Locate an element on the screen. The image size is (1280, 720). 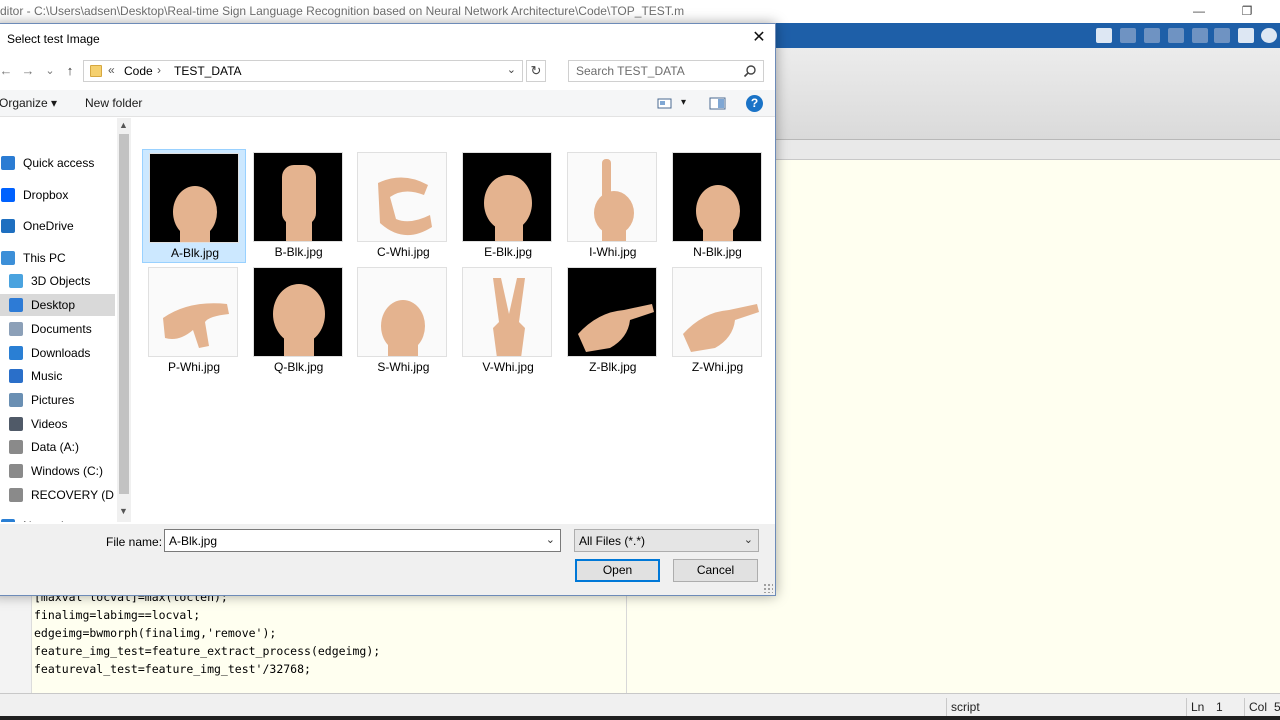
recent-locations-icon: ⌄ is located at coordinates (50, 71).